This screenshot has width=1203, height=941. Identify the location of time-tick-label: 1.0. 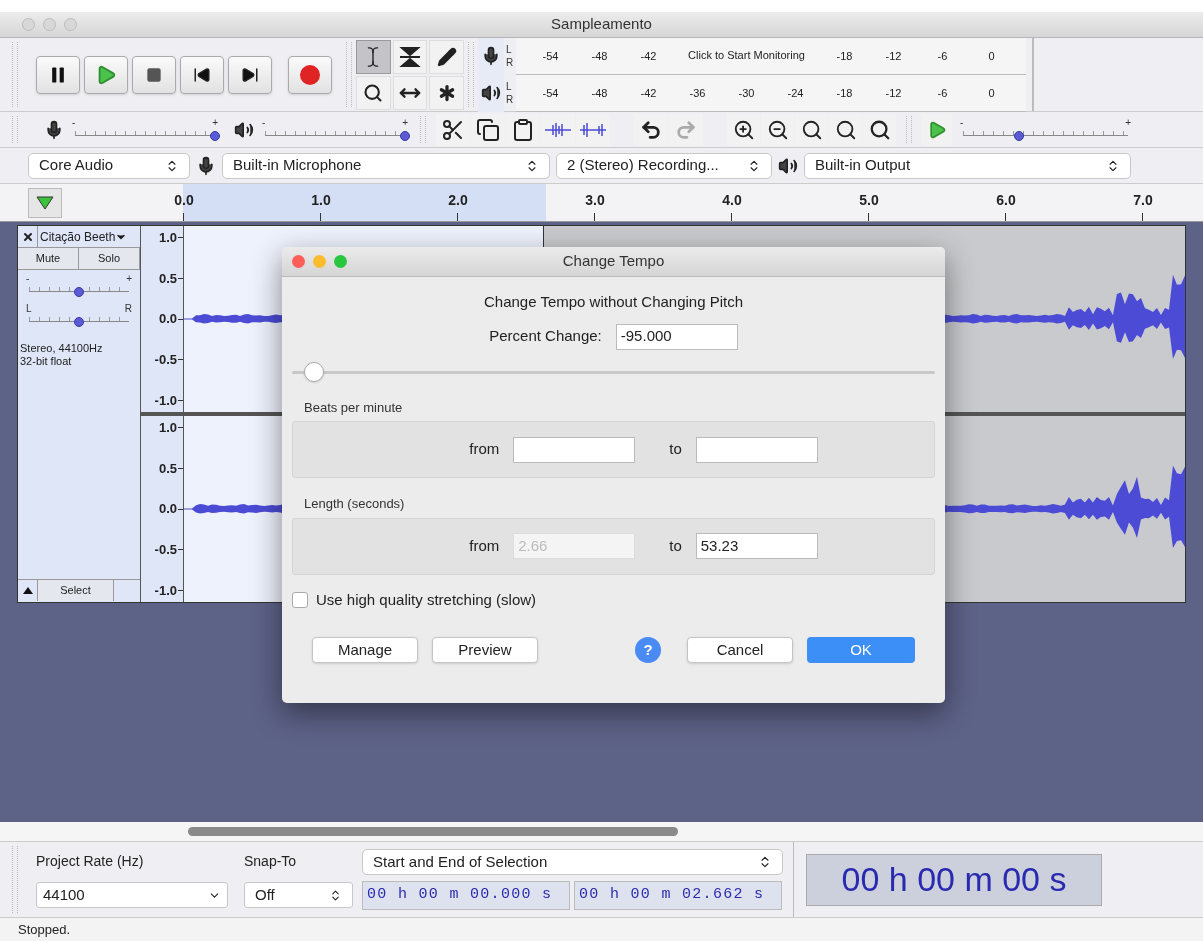
(321, 200).